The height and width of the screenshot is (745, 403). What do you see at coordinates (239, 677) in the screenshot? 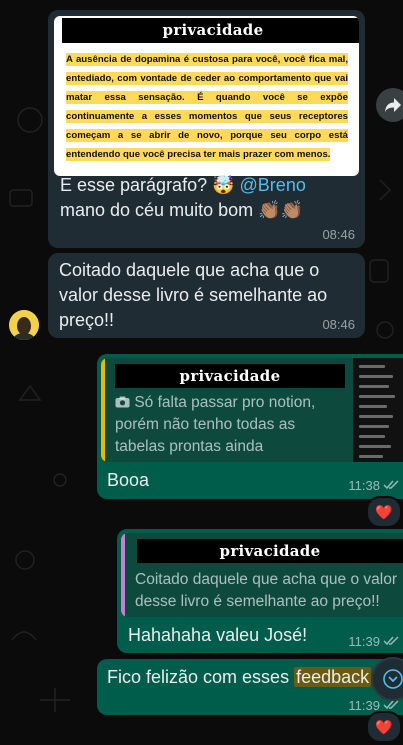
I see `message-text: Fico felizão com esses feedback` at bounding box center [239, 677].